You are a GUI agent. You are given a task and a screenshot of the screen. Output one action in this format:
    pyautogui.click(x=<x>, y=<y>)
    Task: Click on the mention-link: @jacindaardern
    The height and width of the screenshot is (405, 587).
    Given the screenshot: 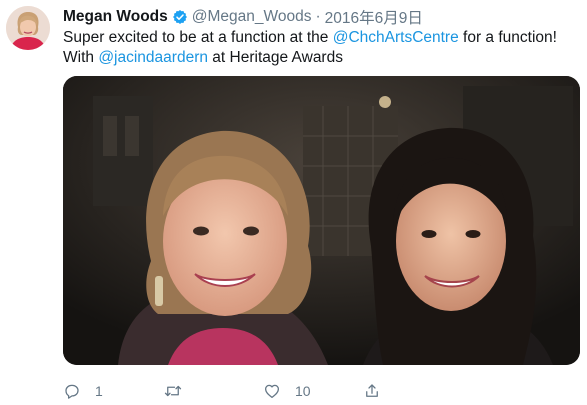 What is the action you would take?
    pyautogui.click(x=153, y=57)
    